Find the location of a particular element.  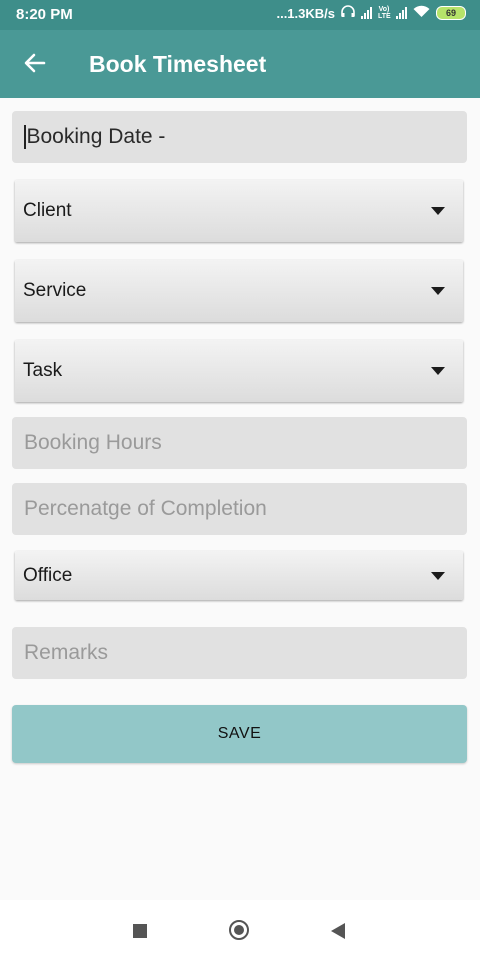

navigation-bar is located at coordinates (240, 930).